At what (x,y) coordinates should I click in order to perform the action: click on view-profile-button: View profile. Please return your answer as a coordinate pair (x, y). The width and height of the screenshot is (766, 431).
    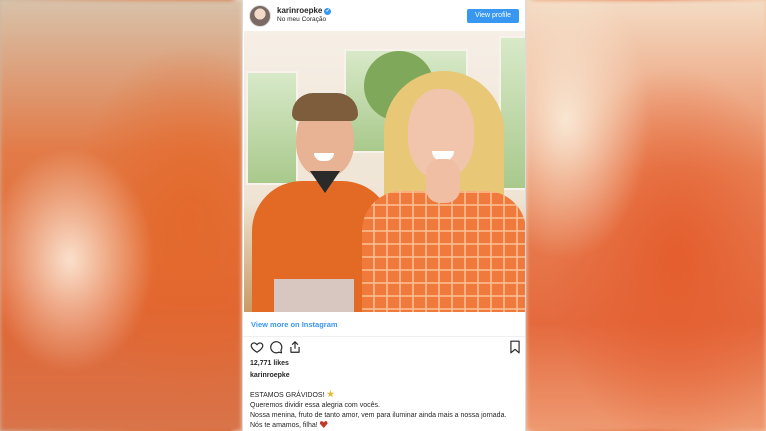
    Looking at the image, I should click on (493, 15).